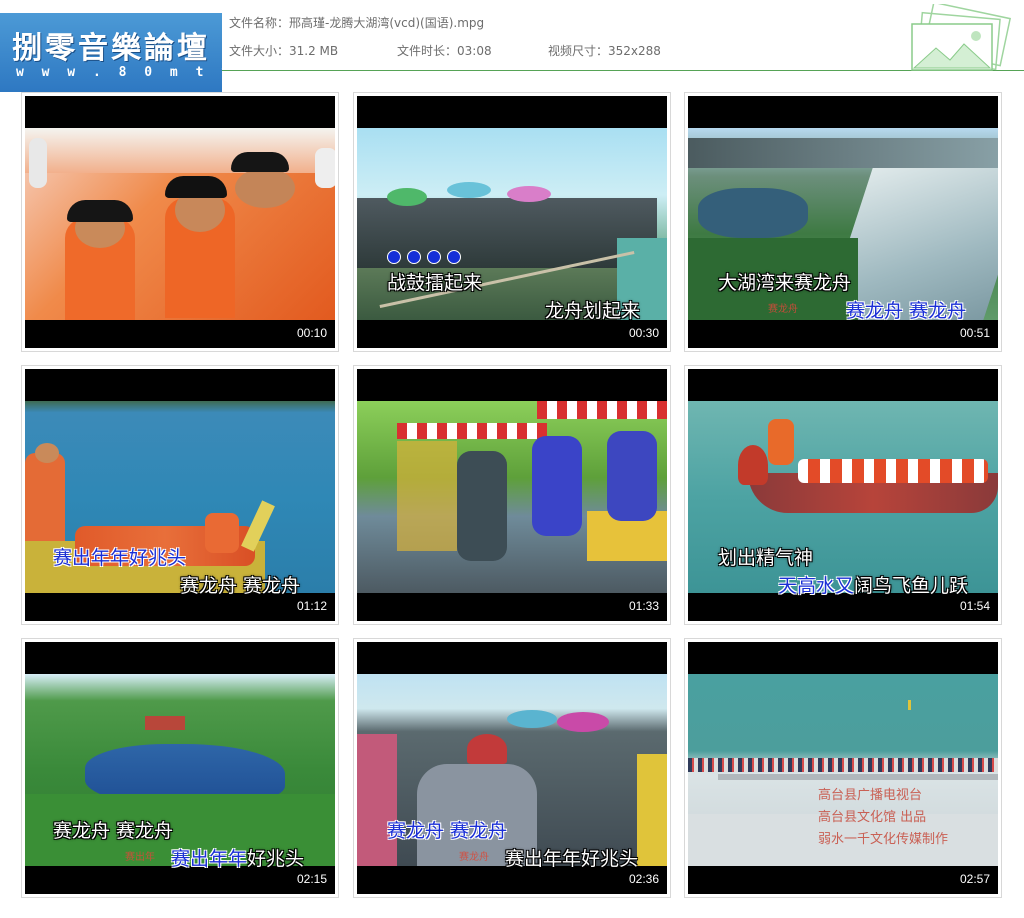 The height and width of the screenshot is (918, 1024). Describe the element at coordinates (766, 558) in the screenshot. I see `lyric-line-1: 划出精气神` at that location.